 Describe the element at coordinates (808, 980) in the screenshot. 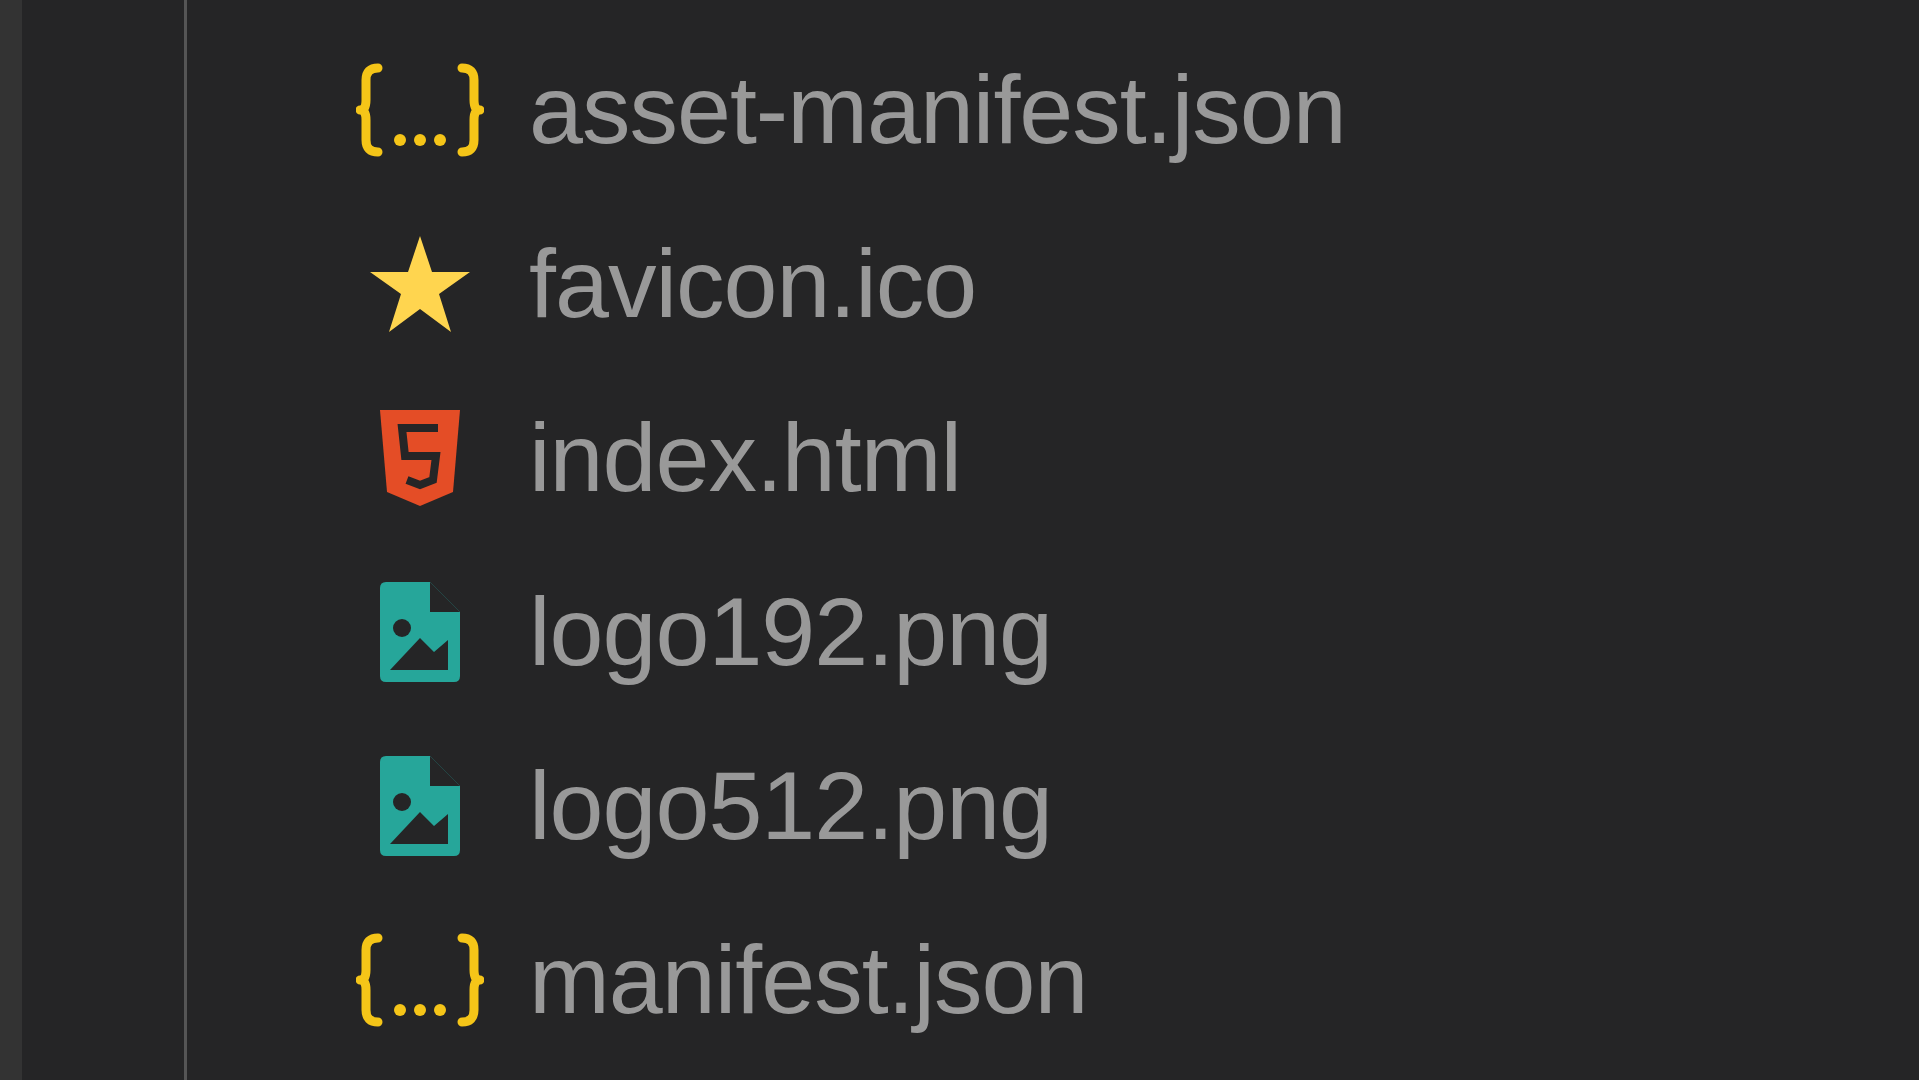

I see `file-name: manifest.json` at that location.